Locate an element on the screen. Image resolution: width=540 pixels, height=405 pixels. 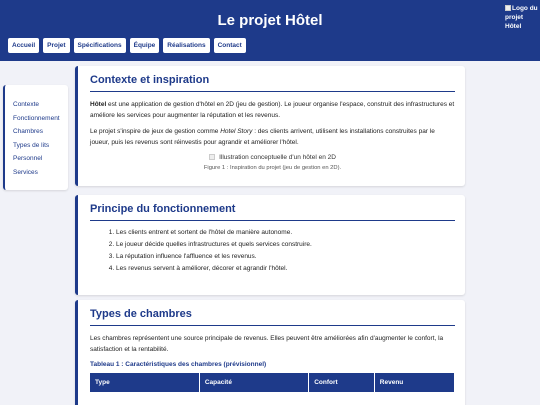
sidebar-item-fonctionnement: Fonctionnement is located at coordinates (40, 119).